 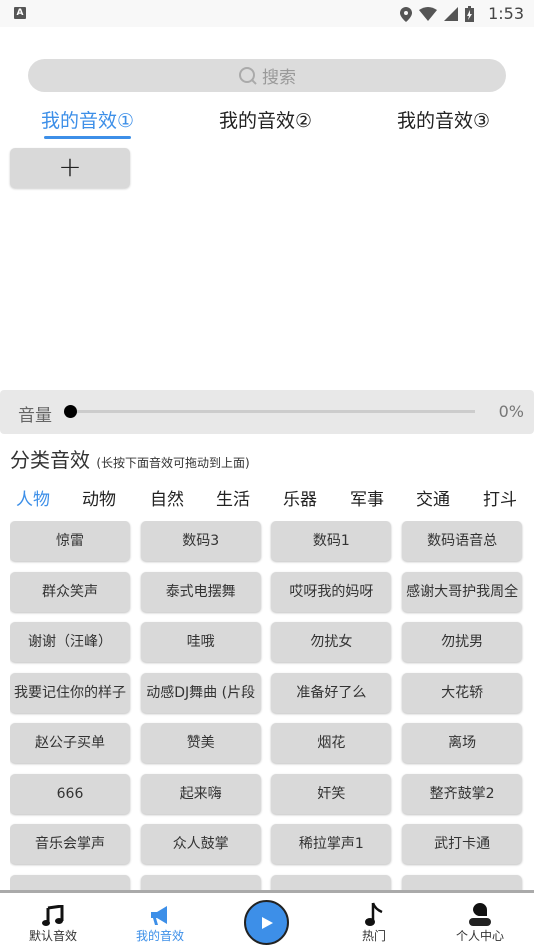 I want to click on tab-my-sounds-3: 我的音效③, so click(x=443, y=119).